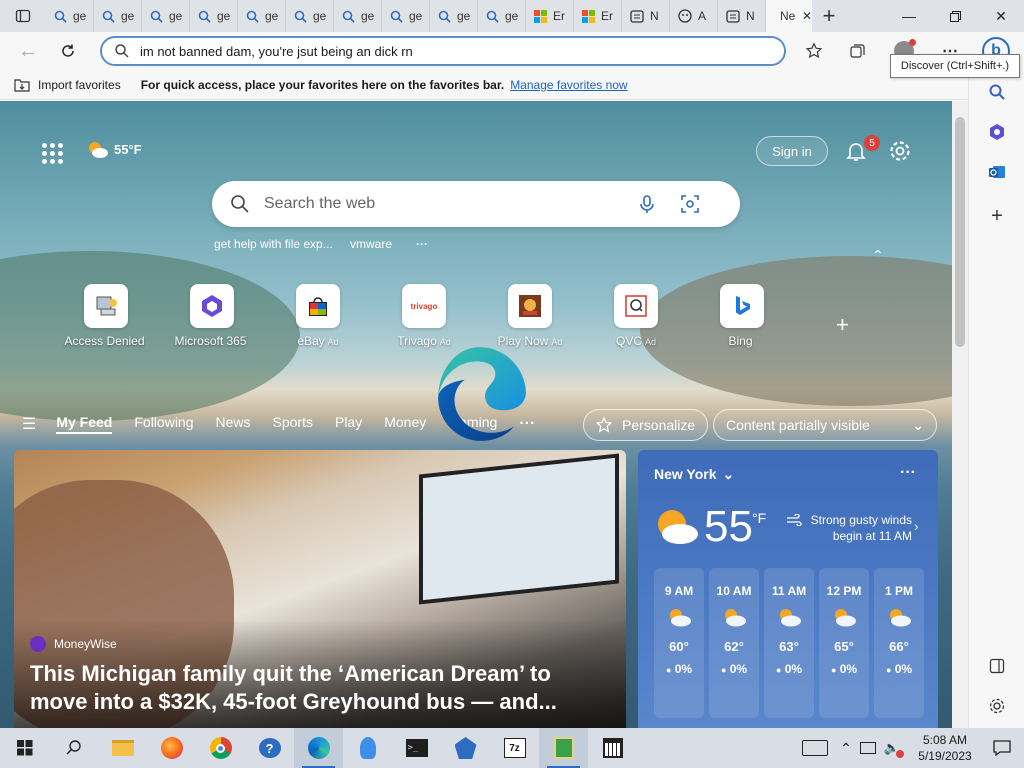 This screenshot has height=768, width=1024. Describe the element at coordinates (612, 748) in the screenshot. I see `taskbar-calendar` at that location.